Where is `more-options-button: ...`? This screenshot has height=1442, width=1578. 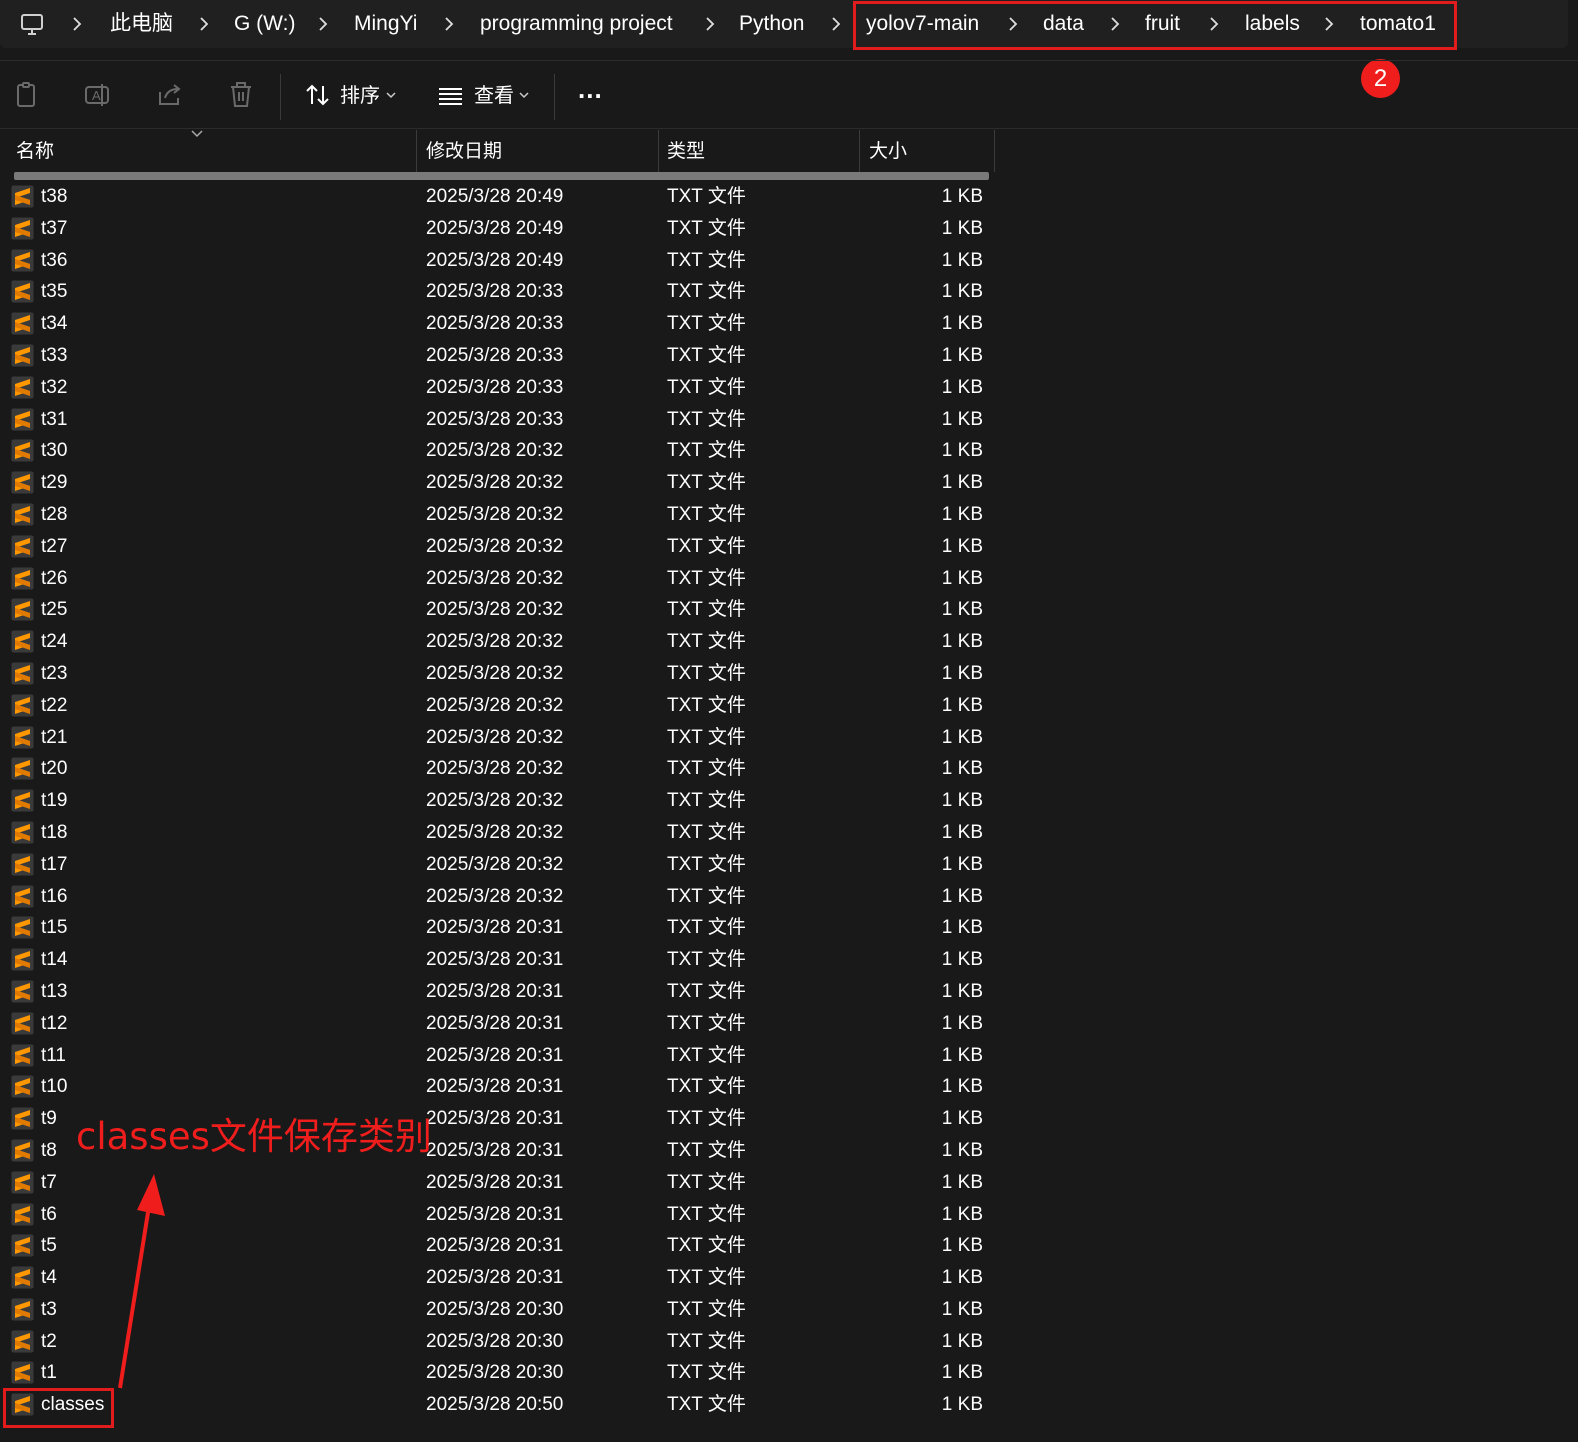
more-options-button: ... is located at coordinates (590, 89).